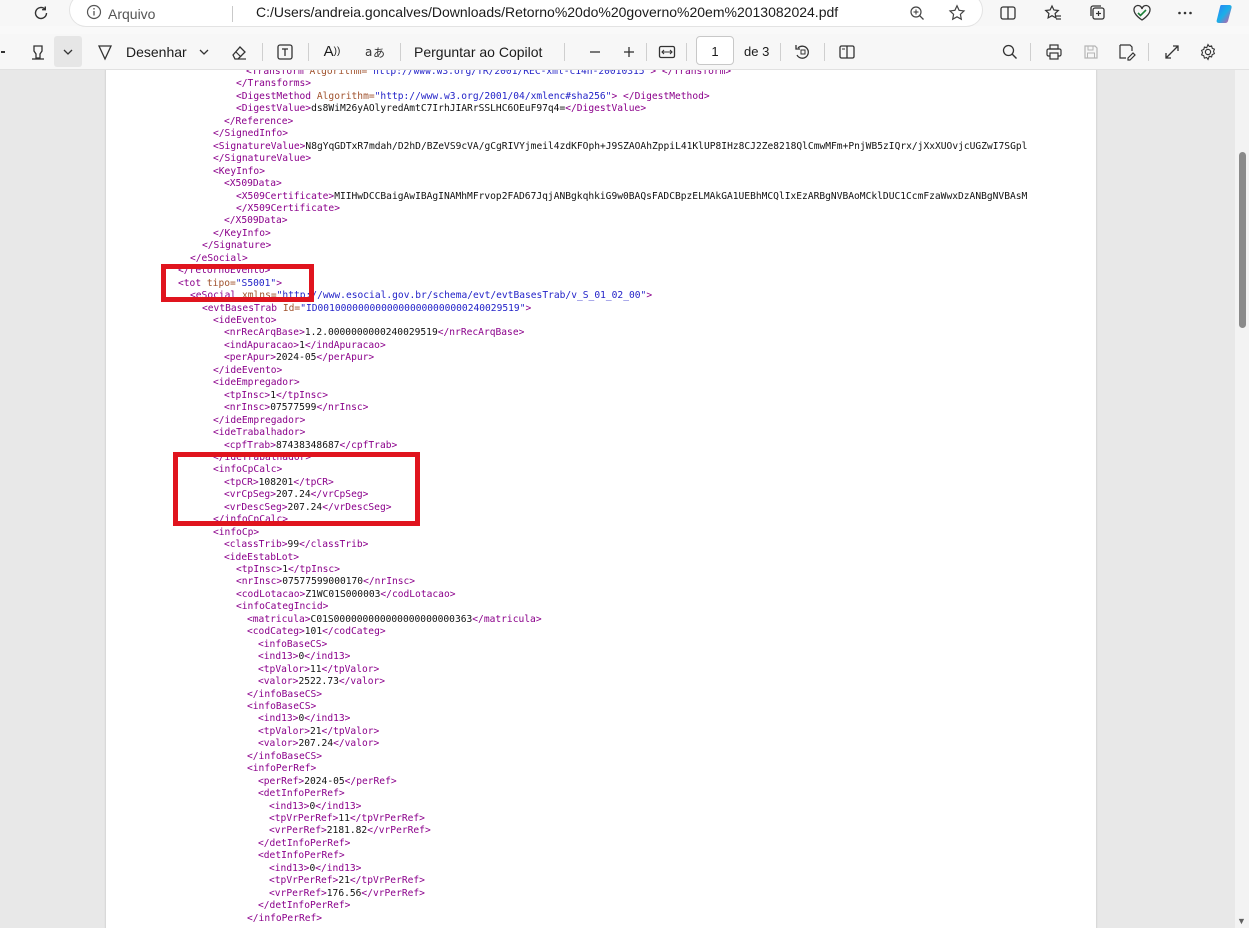 This screenshot has height=928, width=1249. I want to click on xml-token: <cpfTrab>, so click(250, 445).